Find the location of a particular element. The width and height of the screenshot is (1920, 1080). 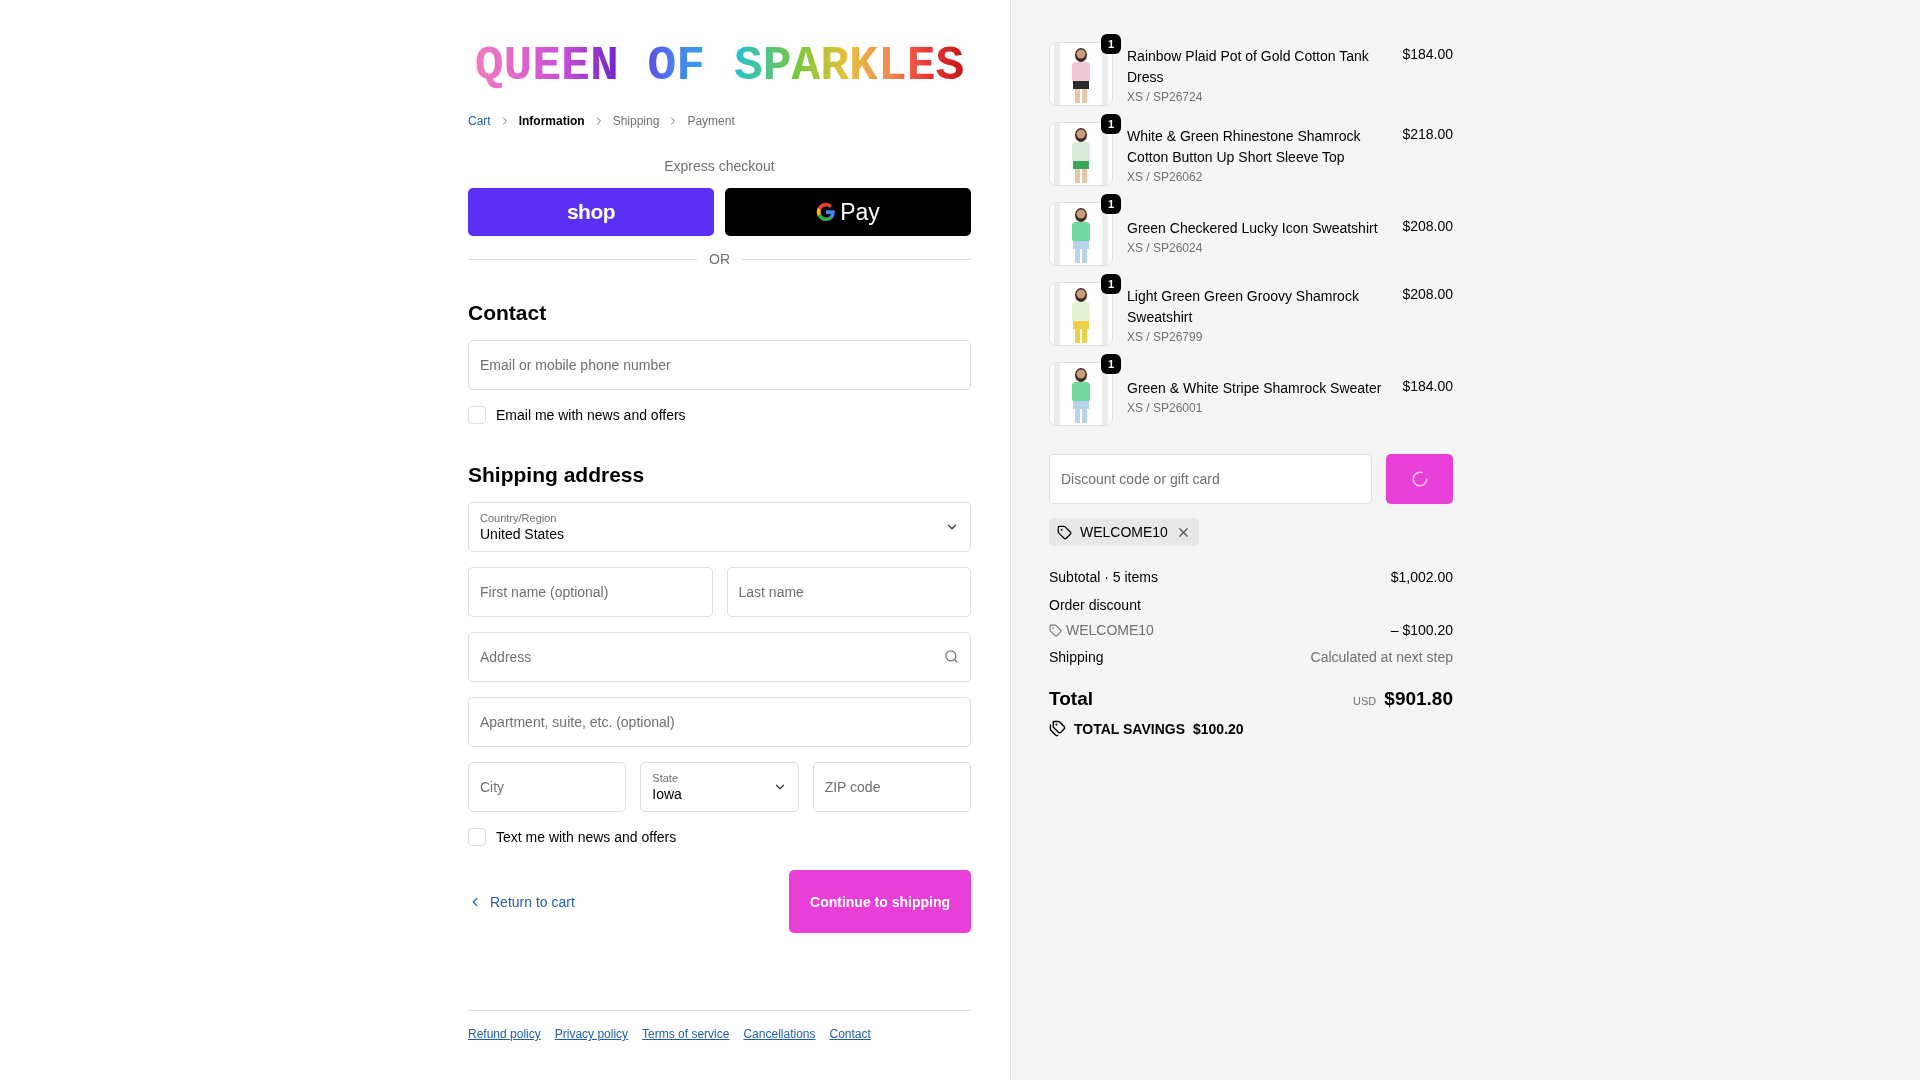

google-g-icon is located at coordinates (826, 212).